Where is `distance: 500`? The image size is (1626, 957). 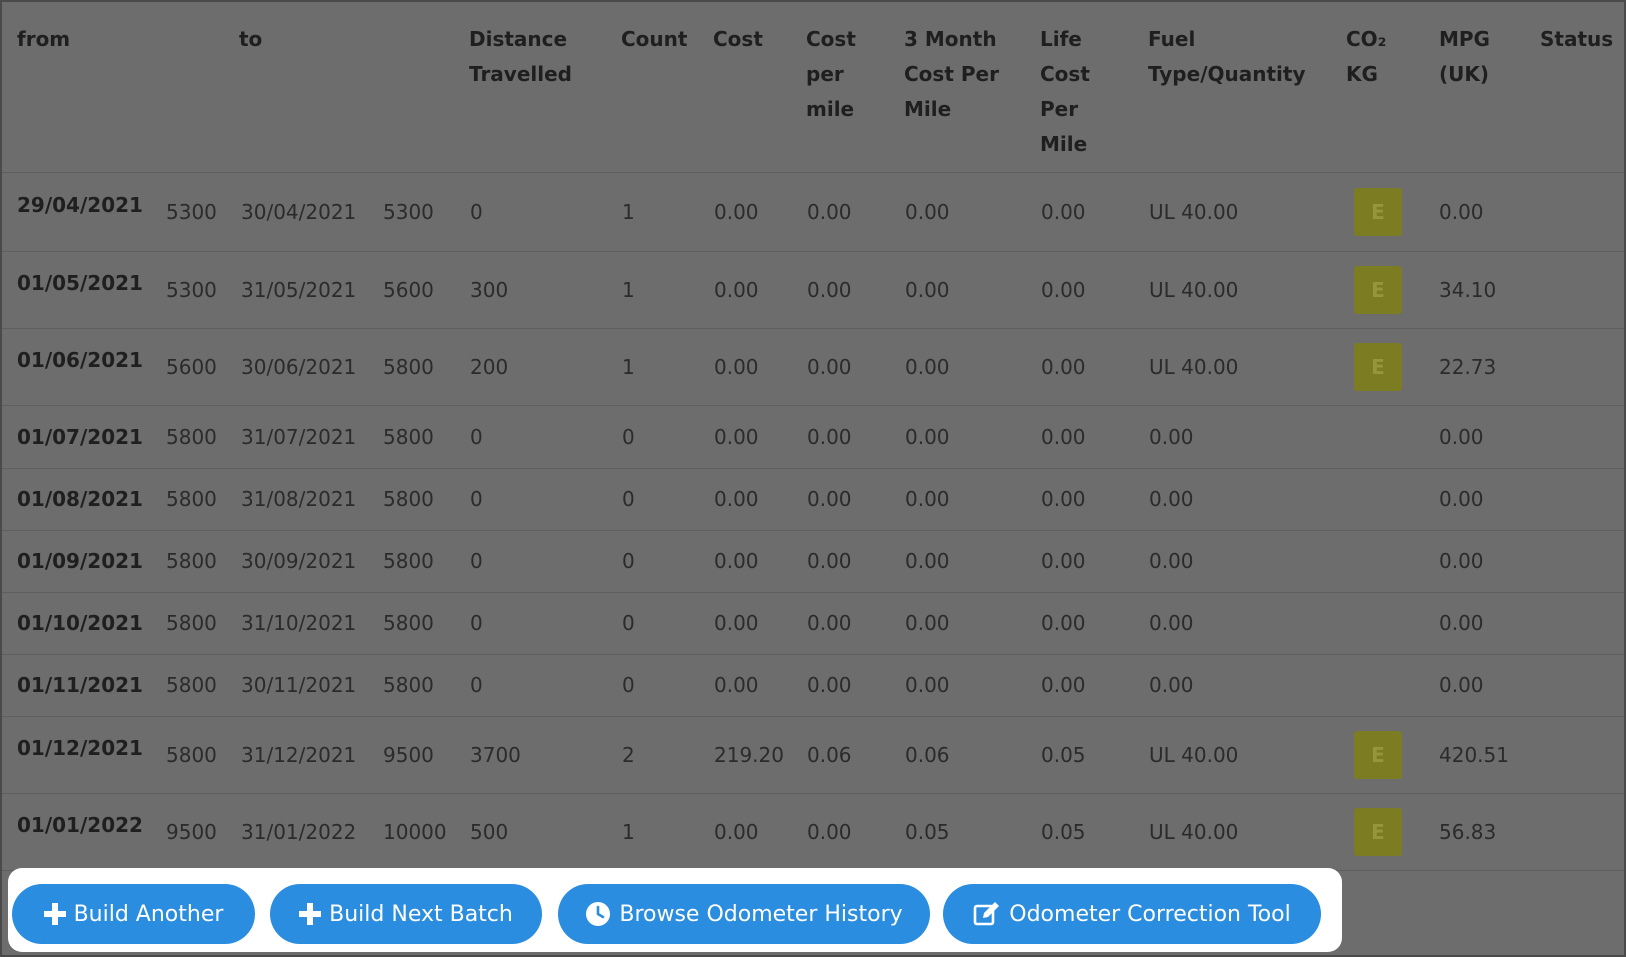
distance: 500 is located at coordinates (489, 832).